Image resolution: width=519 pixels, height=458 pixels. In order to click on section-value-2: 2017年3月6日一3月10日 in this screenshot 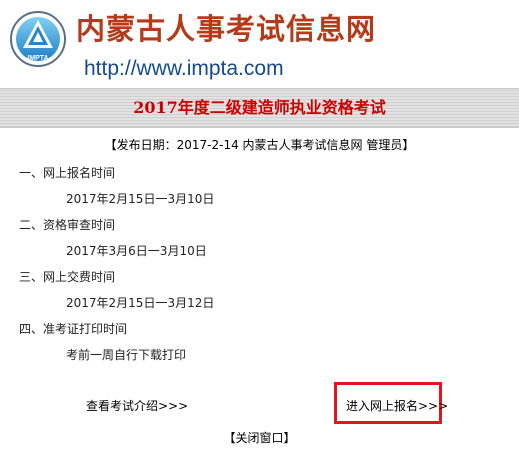, I will do `click(136, 251)`.